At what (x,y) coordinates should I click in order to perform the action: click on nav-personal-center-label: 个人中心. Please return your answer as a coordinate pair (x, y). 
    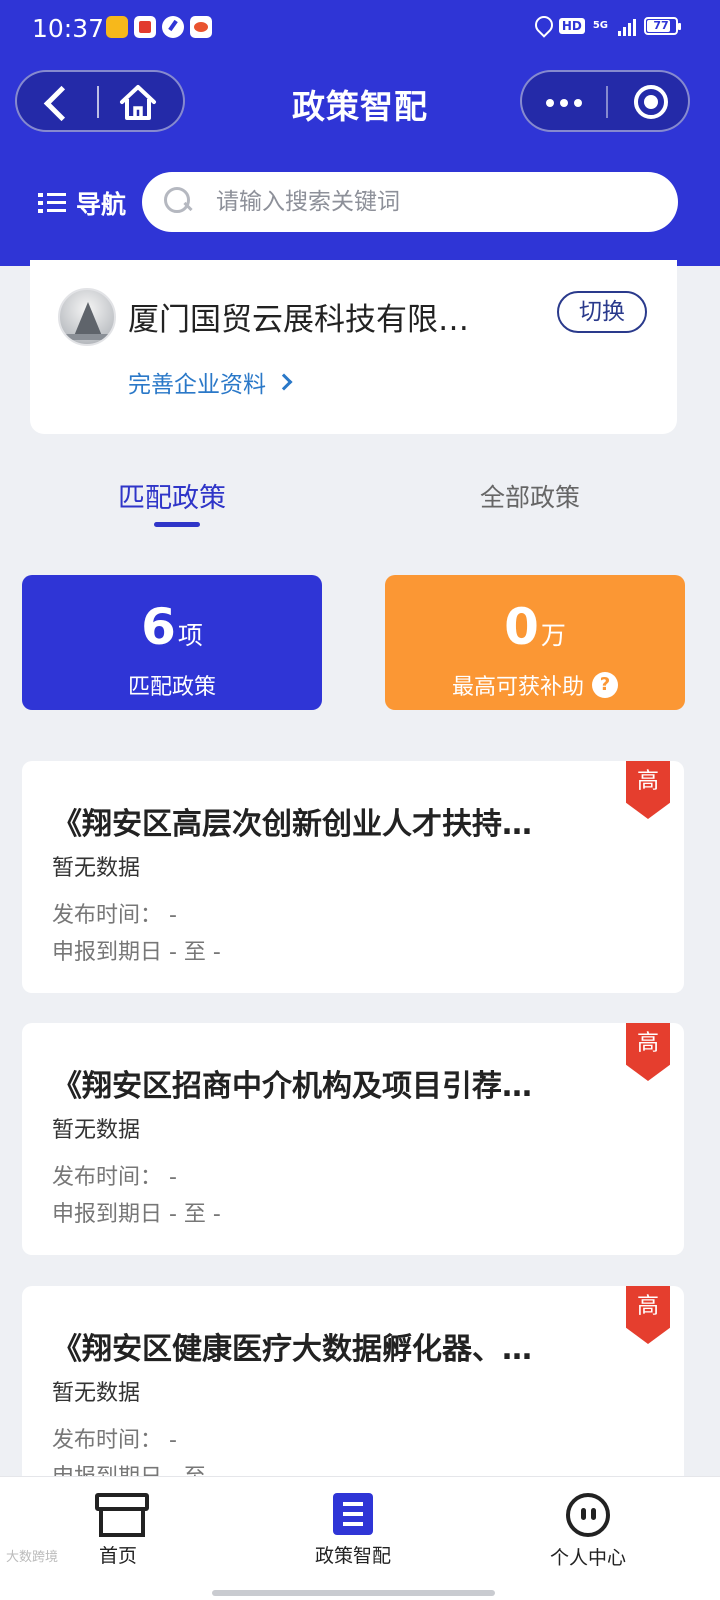
    Looking at the image, I should click on (587, 1558).